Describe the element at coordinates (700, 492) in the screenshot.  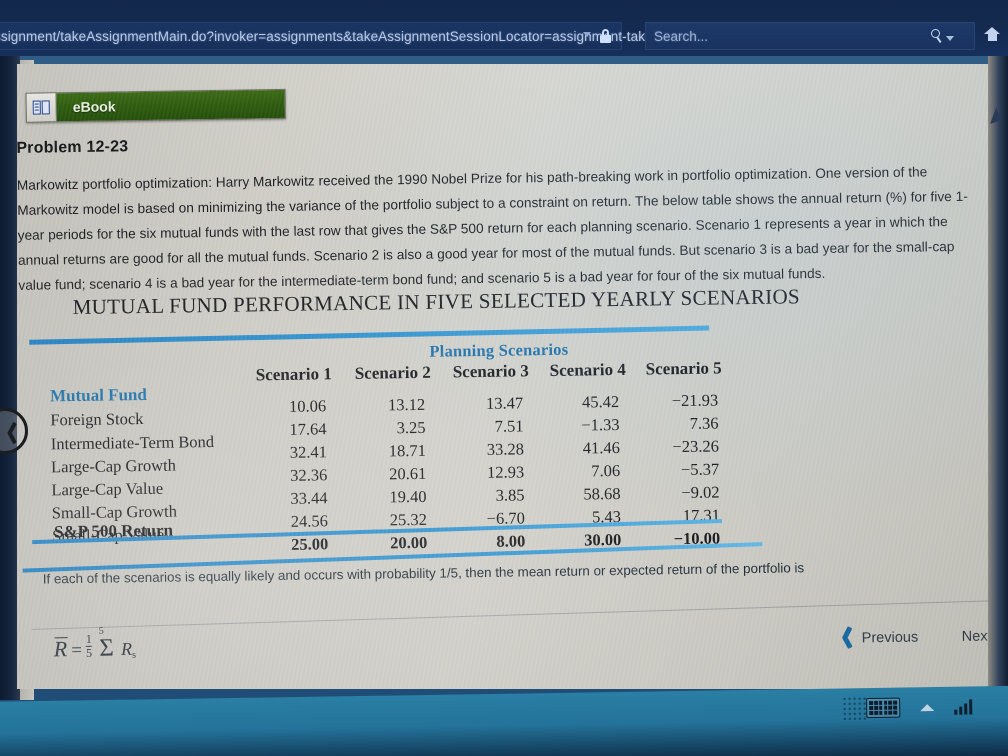
I see `cell-value: −9.02` at that location.